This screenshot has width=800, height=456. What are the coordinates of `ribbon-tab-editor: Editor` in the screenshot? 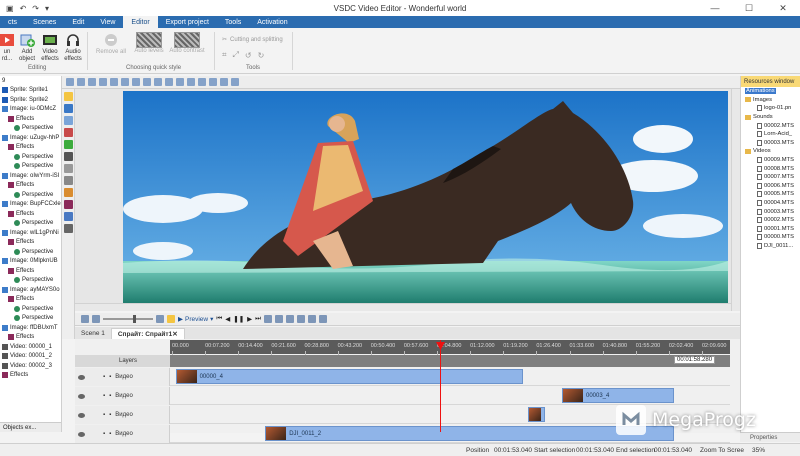 It's located at (140, 22).